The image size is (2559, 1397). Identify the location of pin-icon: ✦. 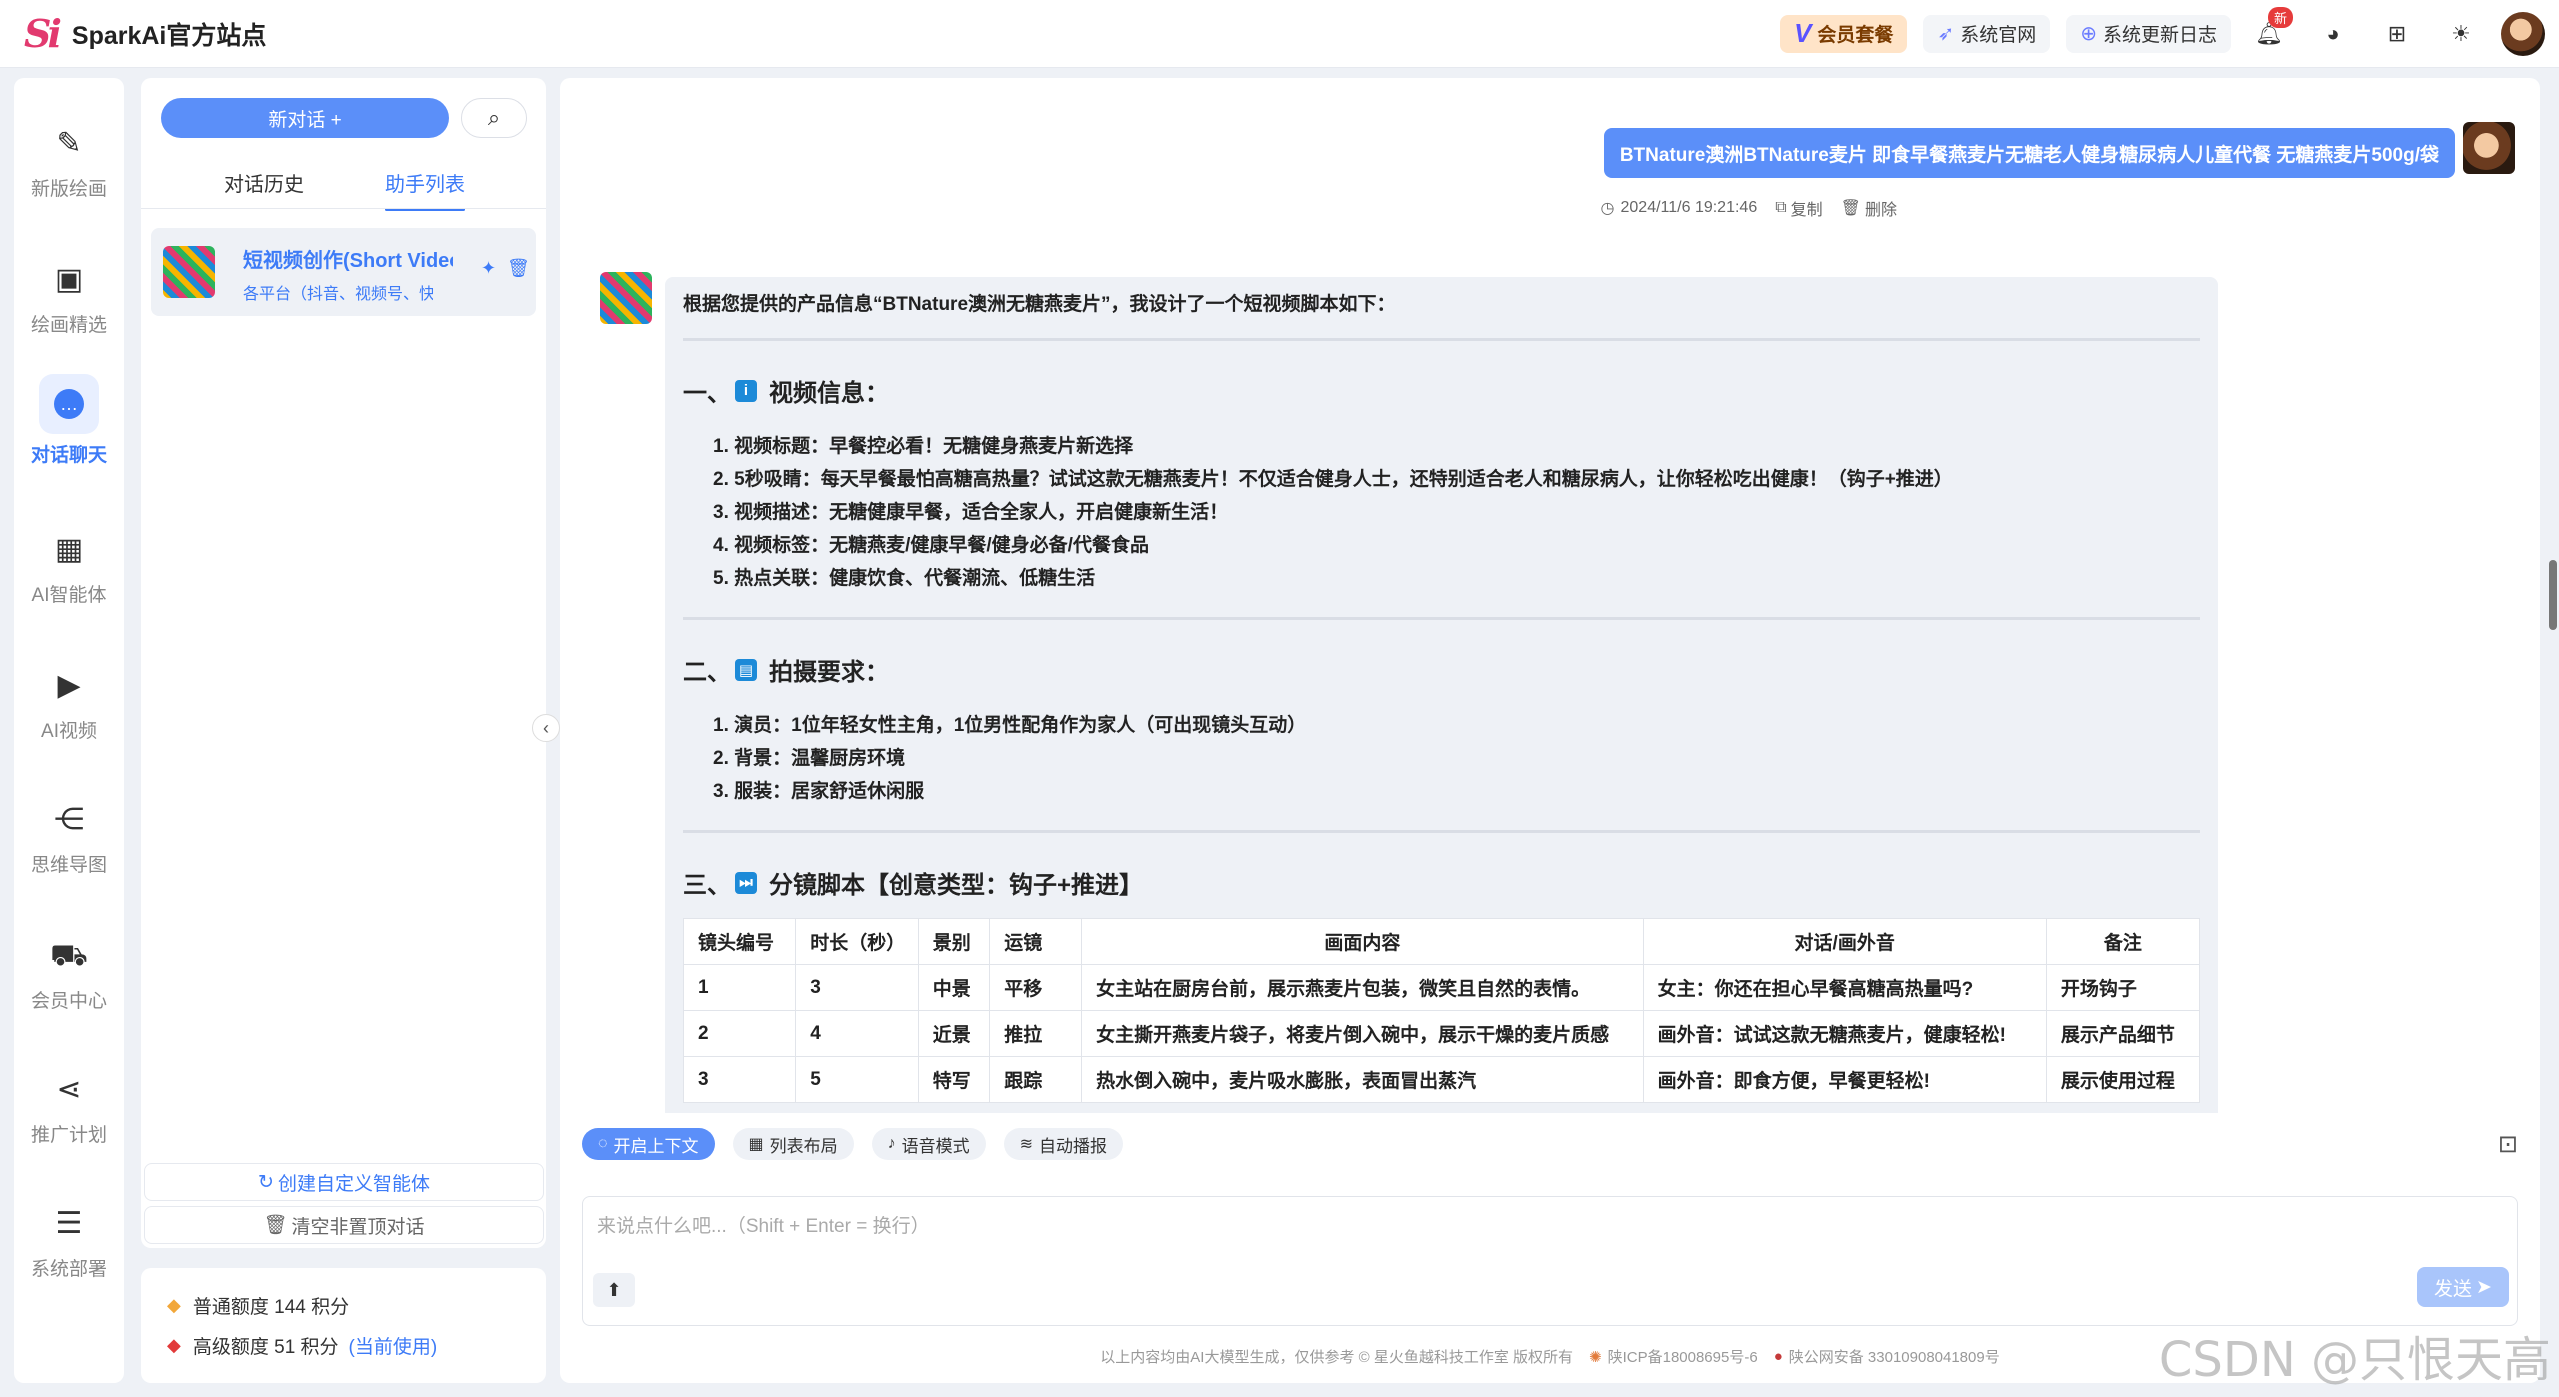
(488, 268).